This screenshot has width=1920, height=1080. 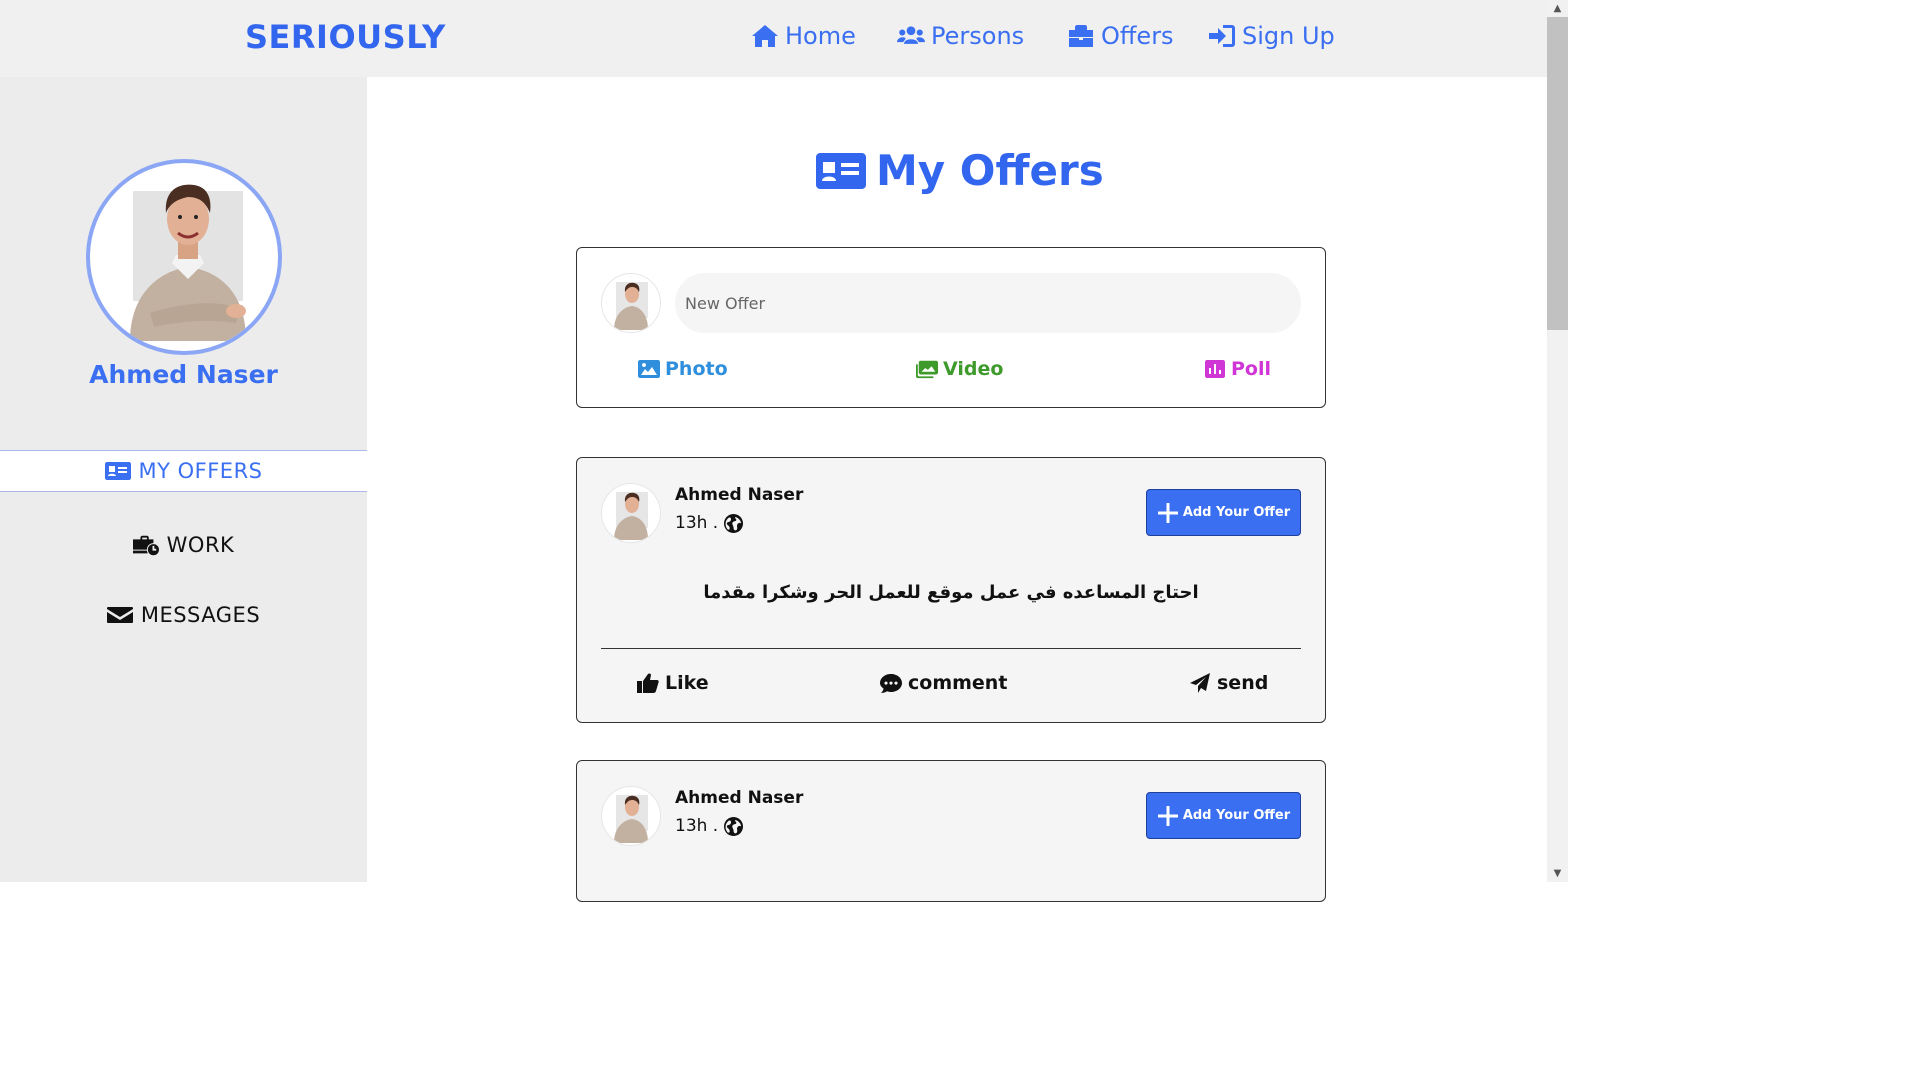 I want to click on users-icon, so click(x=911, y=35).